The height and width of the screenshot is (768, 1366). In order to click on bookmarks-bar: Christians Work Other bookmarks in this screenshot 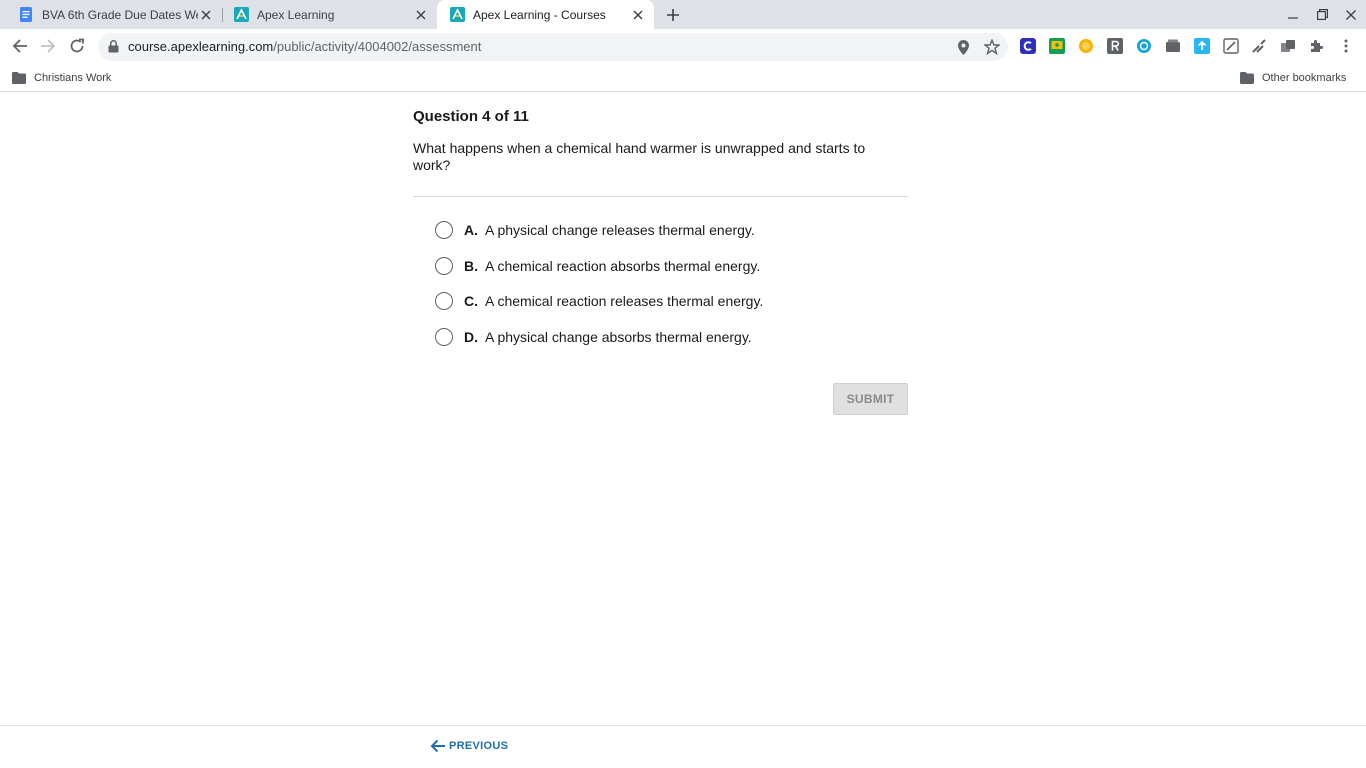, I will do `click(683, 78)`.